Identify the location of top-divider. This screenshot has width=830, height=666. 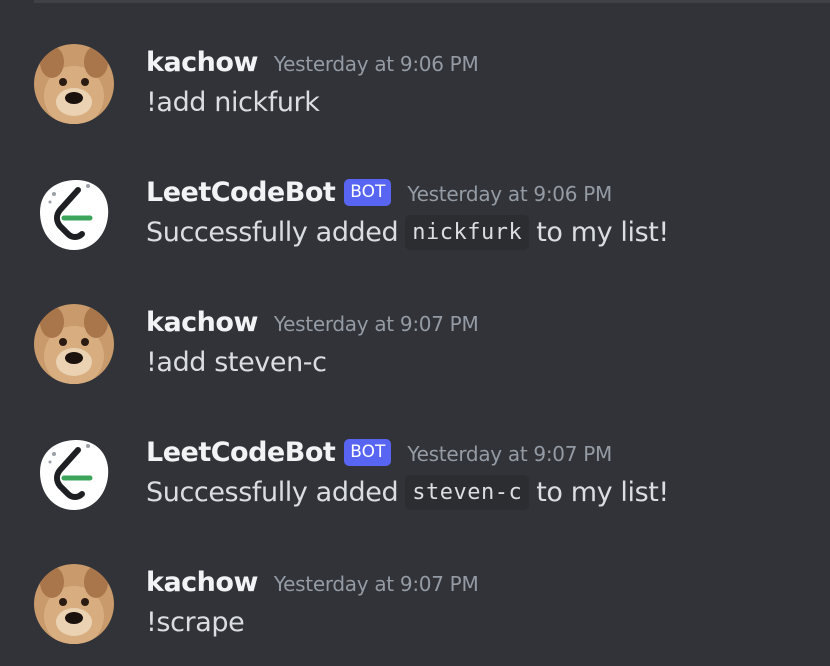
(432, 1).